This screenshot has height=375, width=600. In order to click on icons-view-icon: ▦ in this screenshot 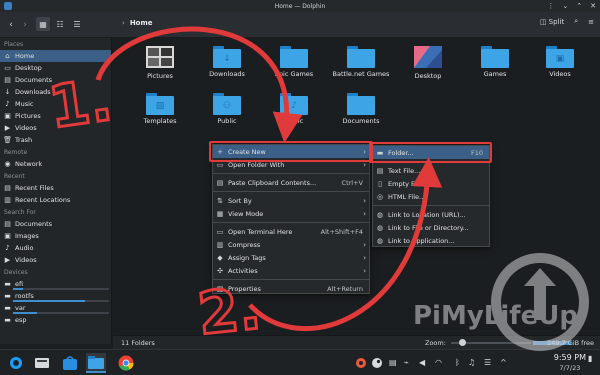, I will do `click(43, 24)`.